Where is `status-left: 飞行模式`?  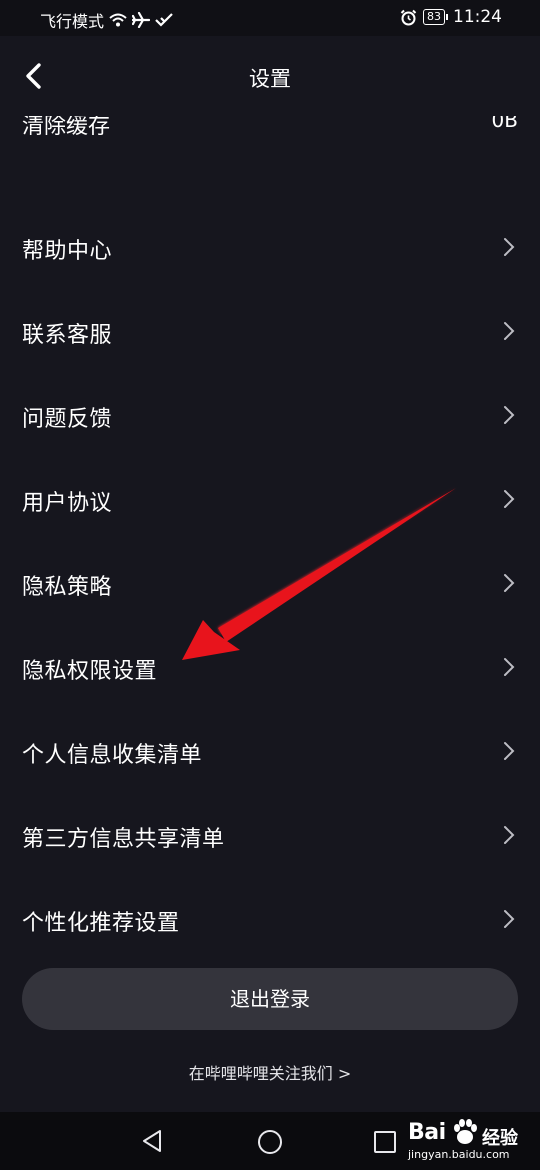 status-left: 飞行模式 is located at coordinates (106, 20).